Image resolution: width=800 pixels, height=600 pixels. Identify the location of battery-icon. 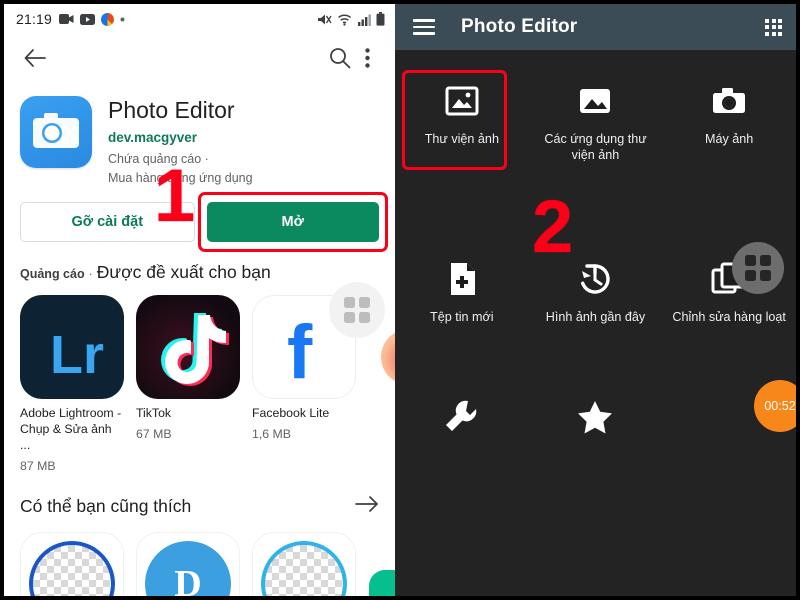
(380, 19).